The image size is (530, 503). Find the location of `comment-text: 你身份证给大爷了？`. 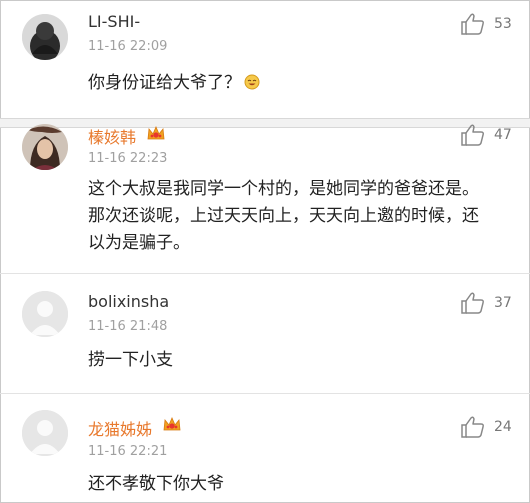

comment-text: 你身份证给大爷了？ is located at coordinates (288, 83).